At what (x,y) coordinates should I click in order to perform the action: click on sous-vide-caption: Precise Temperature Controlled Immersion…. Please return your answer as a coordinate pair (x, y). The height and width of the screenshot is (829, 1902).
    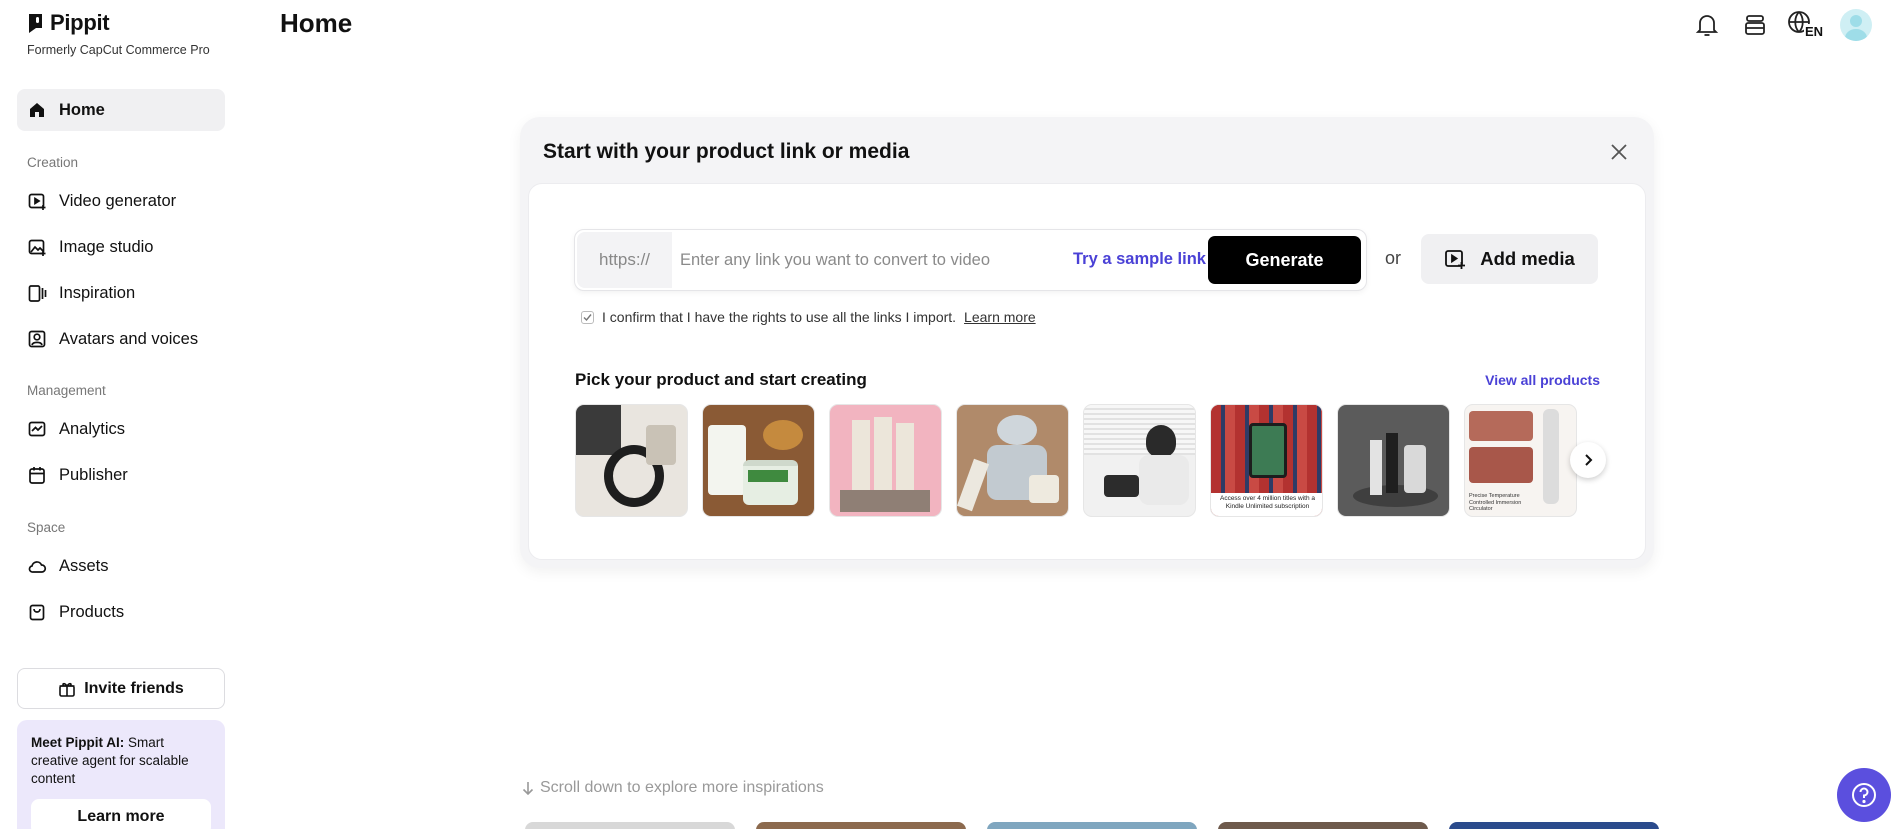
    Looking at the image, I should click on (1495, 502).